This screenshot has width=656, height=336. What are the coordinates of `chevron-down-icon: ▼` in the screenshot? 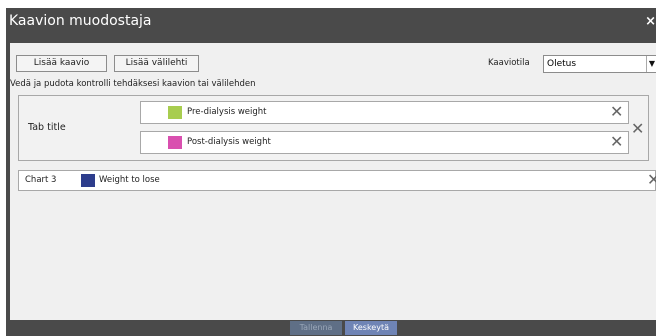 It's located at (651, 64).